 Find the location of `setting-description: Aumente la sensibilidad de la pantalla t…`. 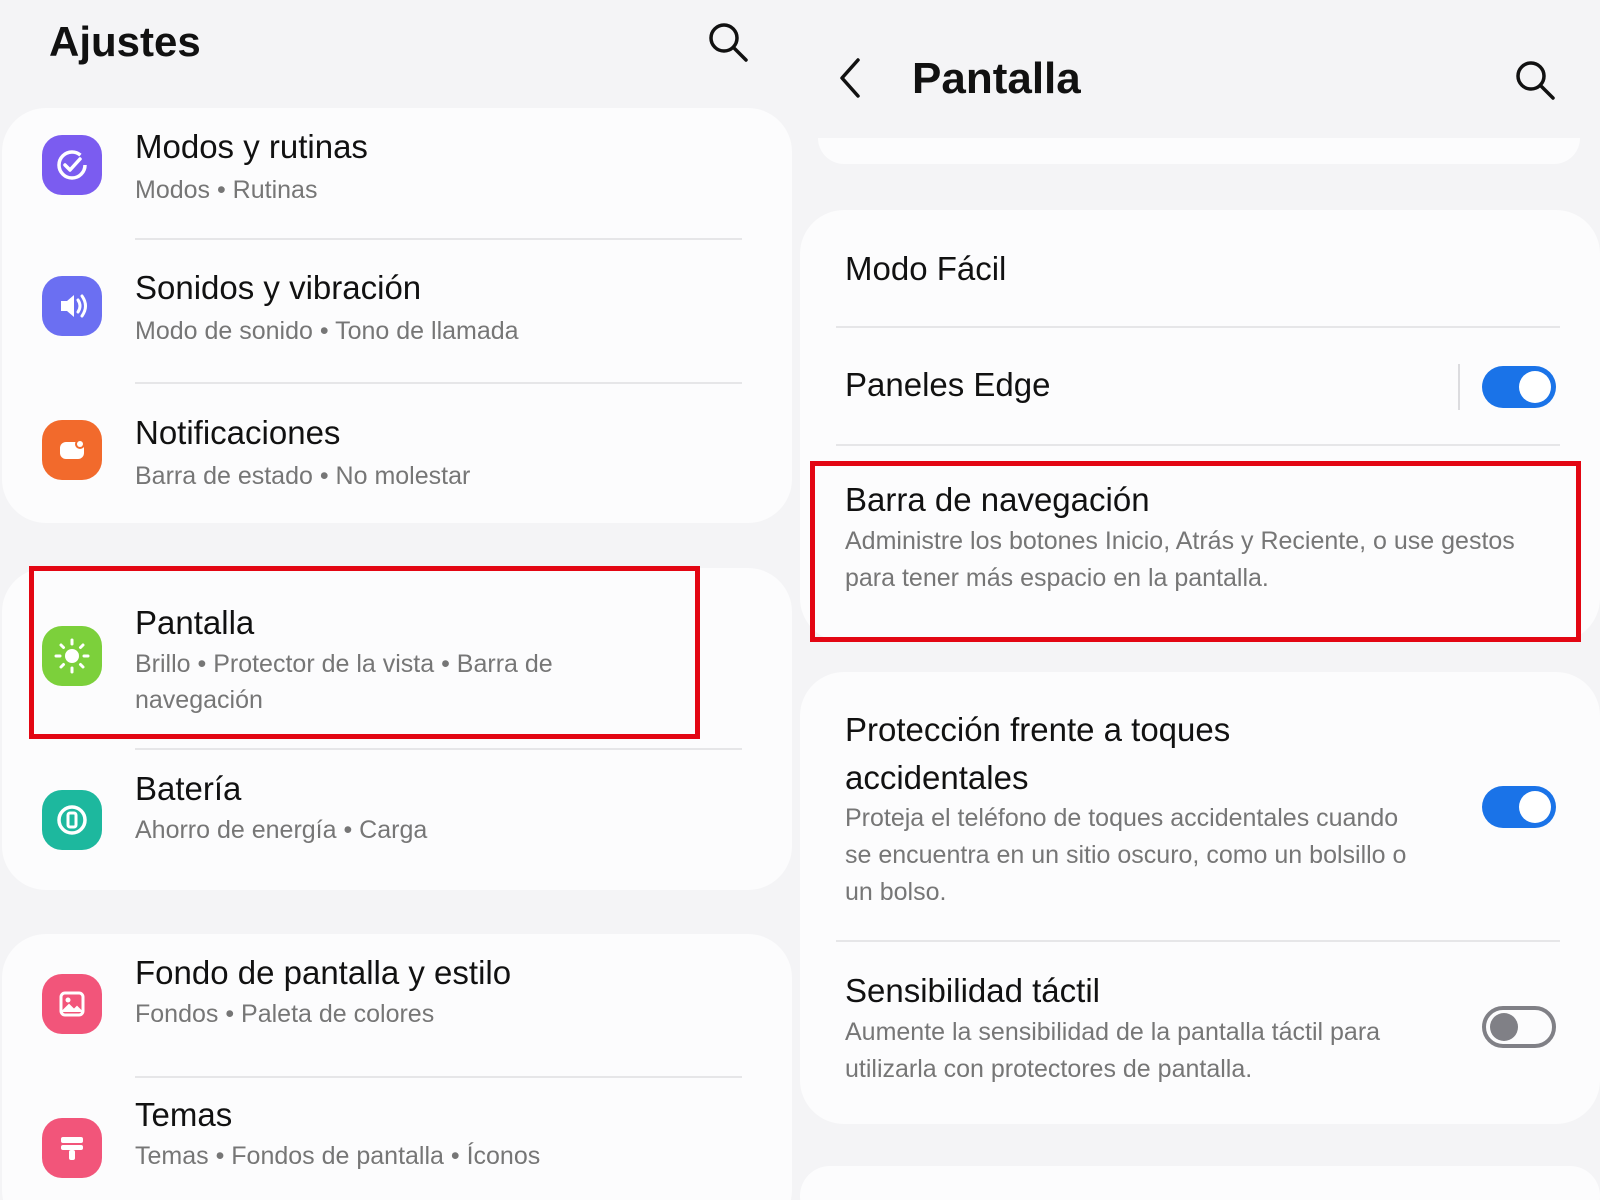

setting-description: Aumente la sensibilidad de la pantalla t… is located at coordinates (1113, 1050).